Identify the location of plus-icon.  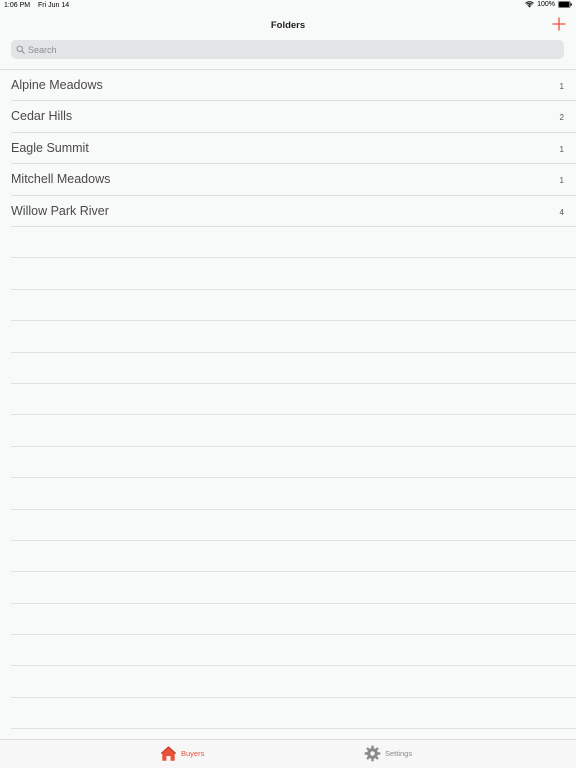
(559, 24).